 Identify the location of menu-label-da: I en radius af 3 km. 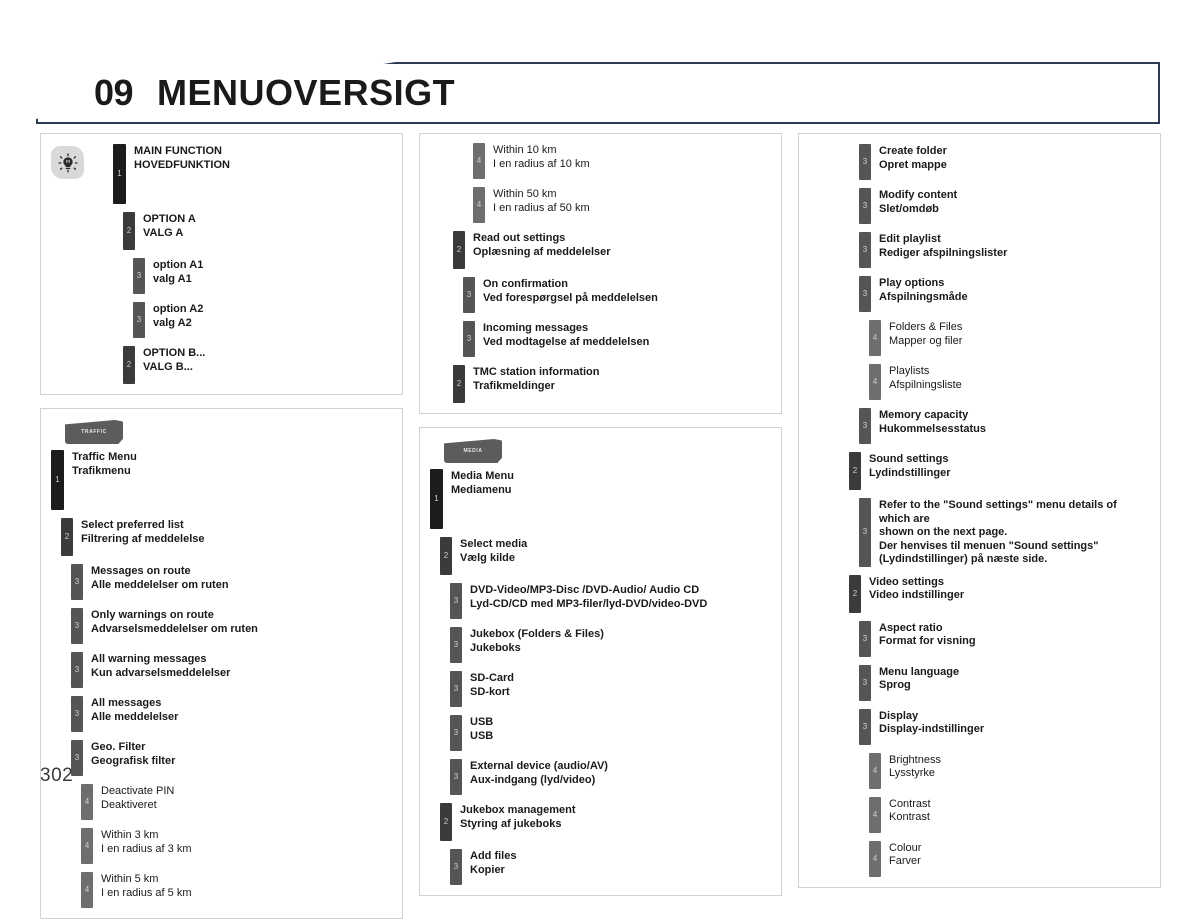
(146, 848).